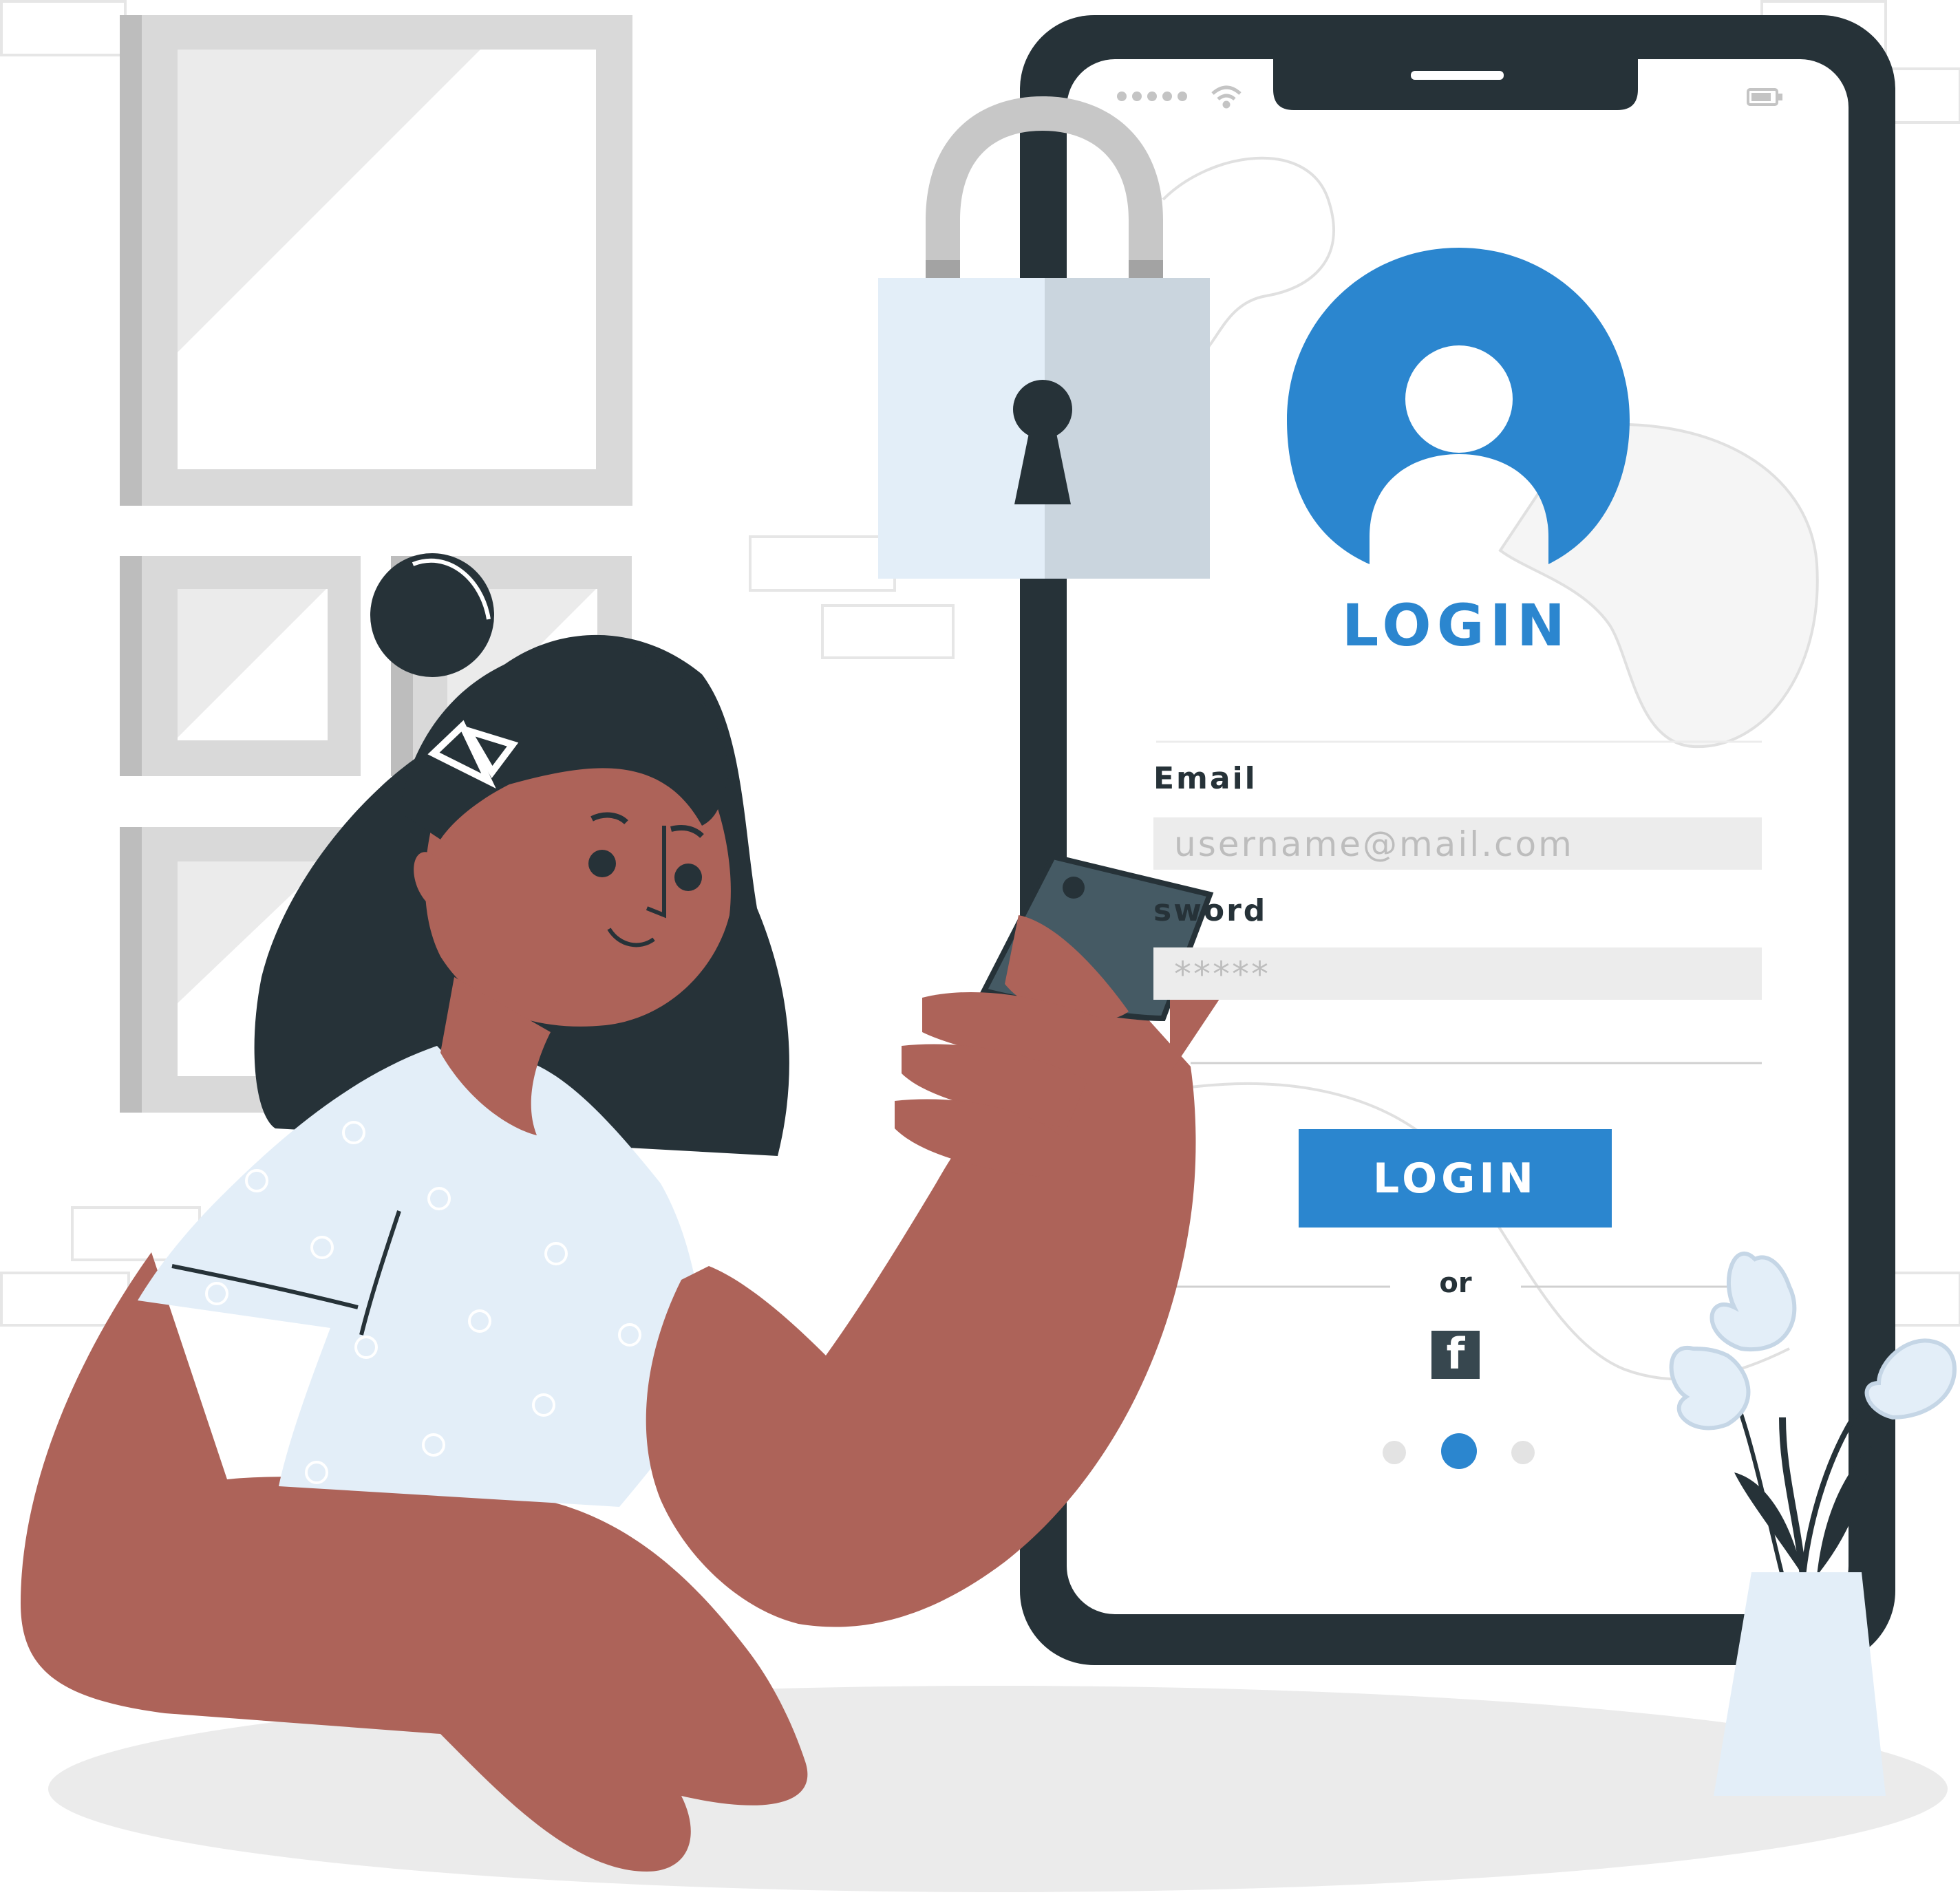 The image size is (1960, 1897). What do you see at coordinates (1455, 1283) in the screenshot?
I see `or-divider-text: or` at bounding box center [1455, 1283].